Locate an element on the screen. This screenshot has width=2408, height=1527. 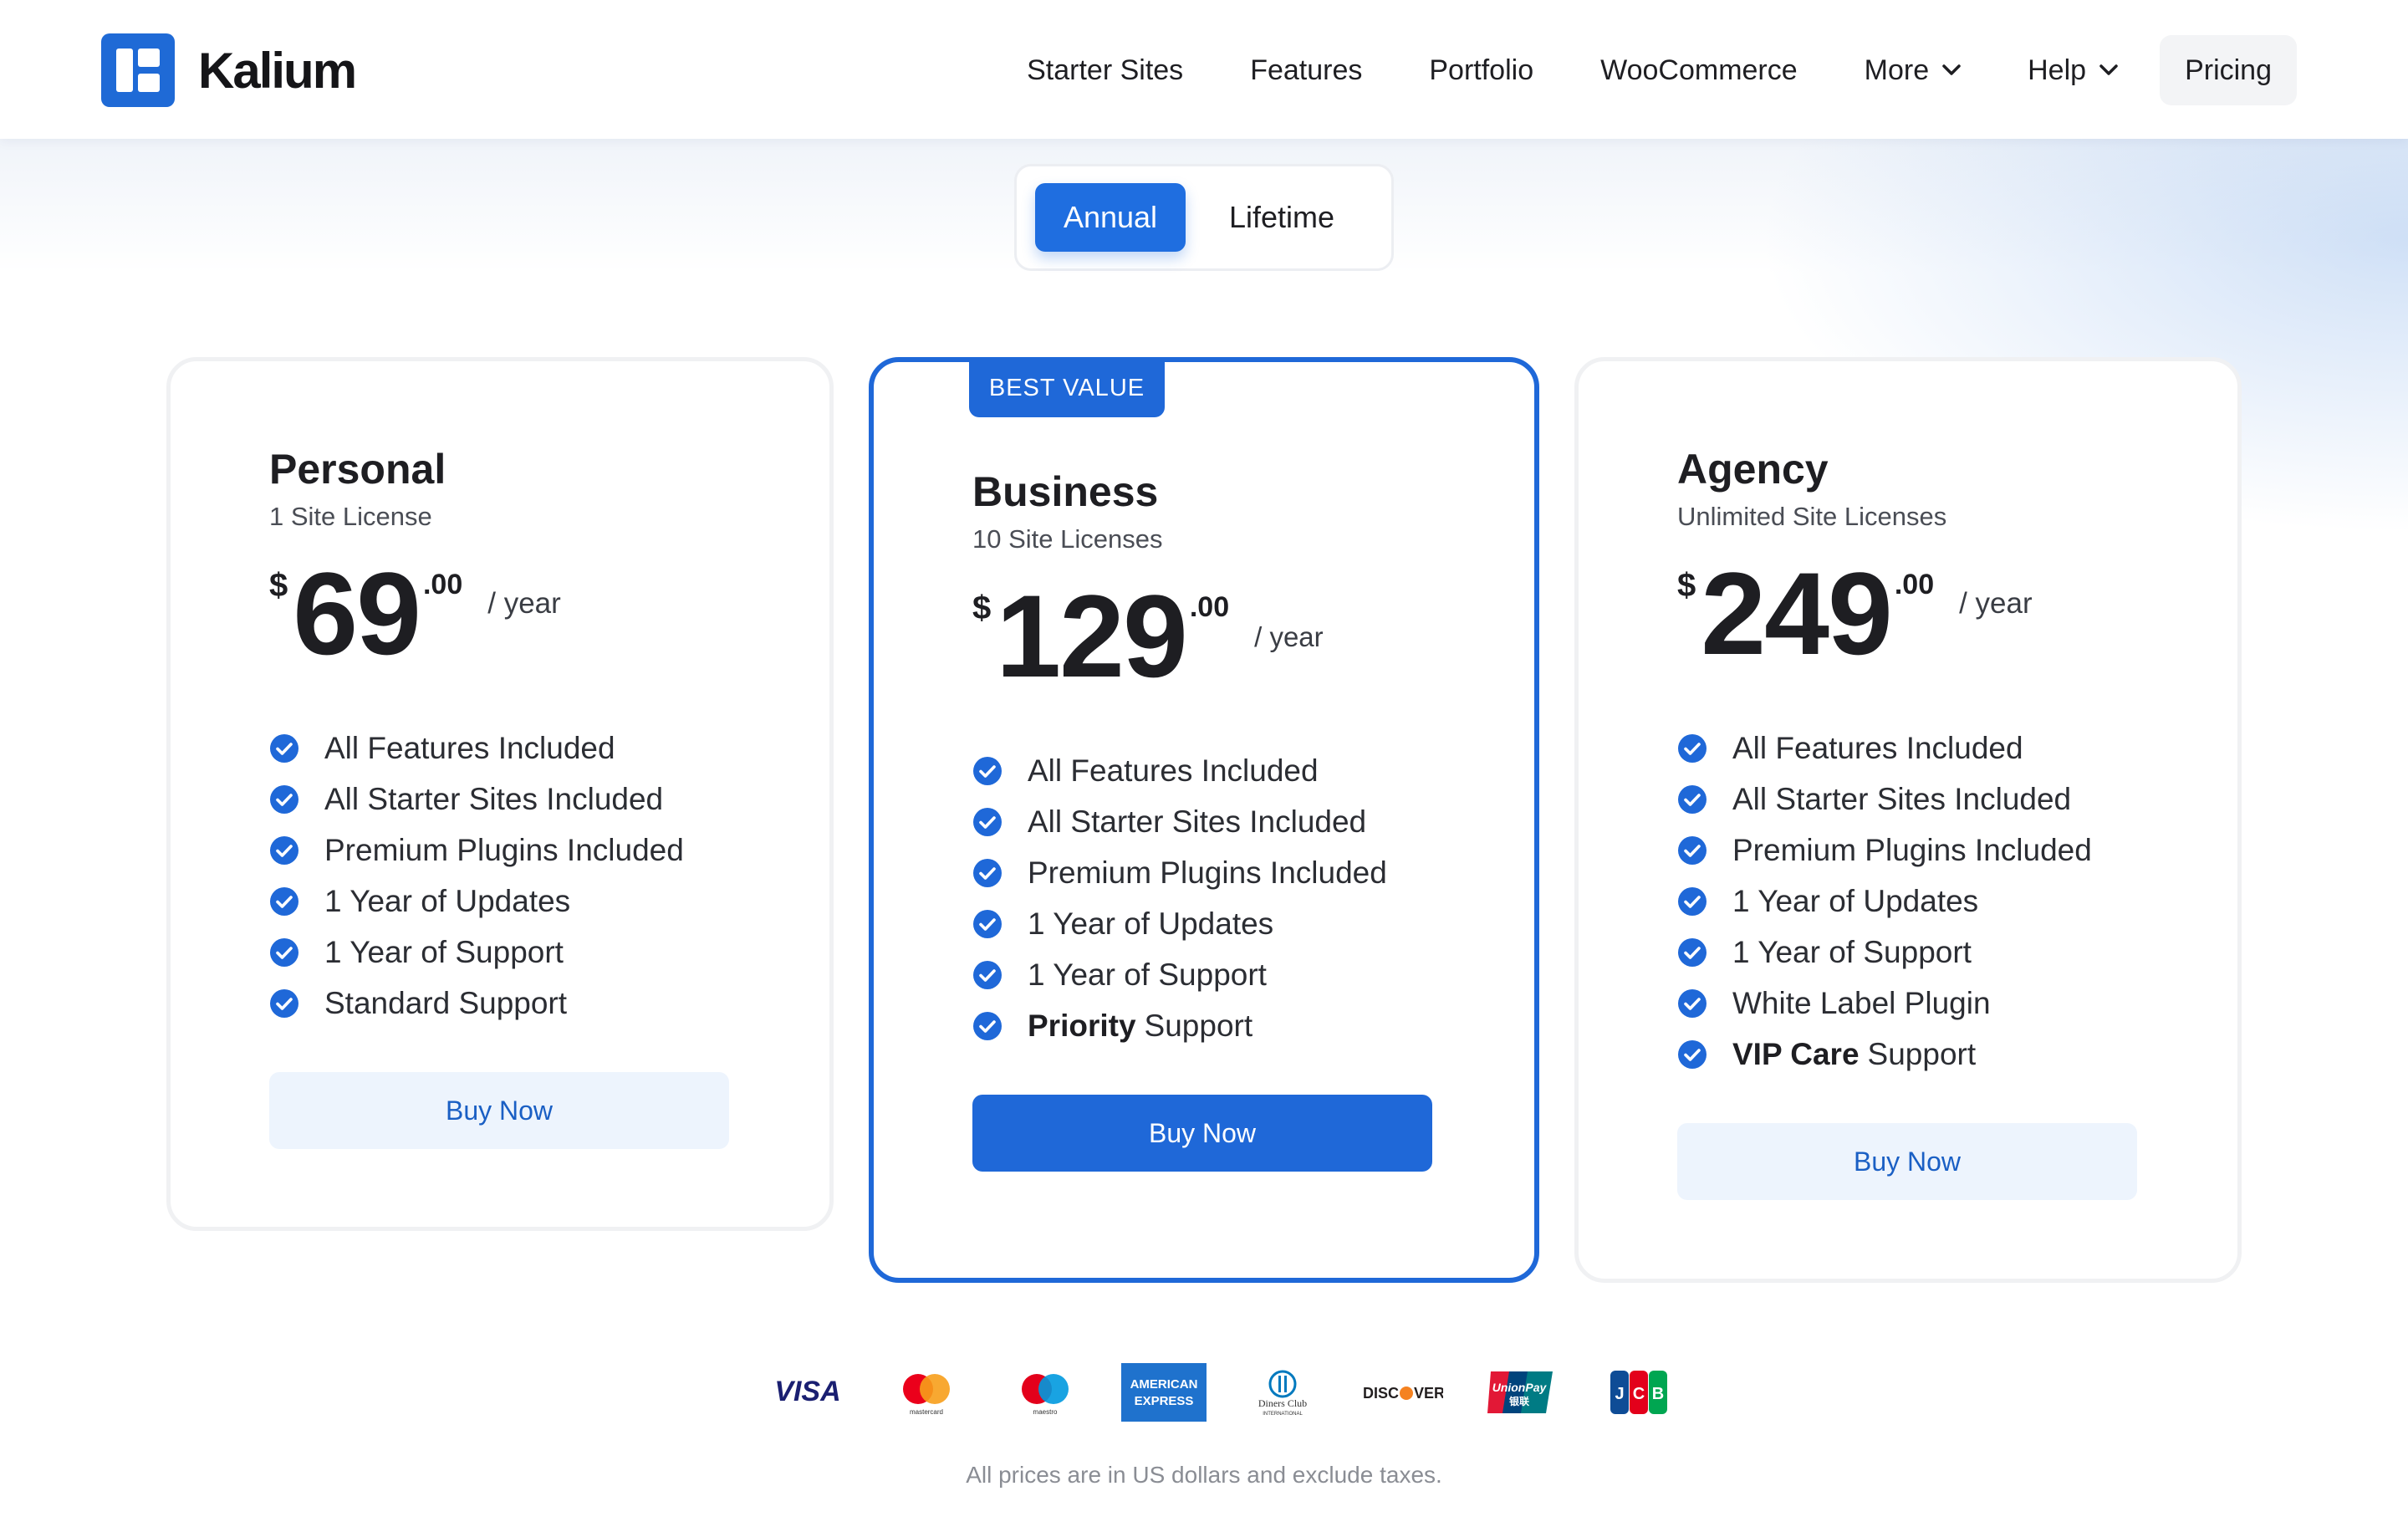
nav-portfolio: Portfolio is located at coordinates (1481, 70).